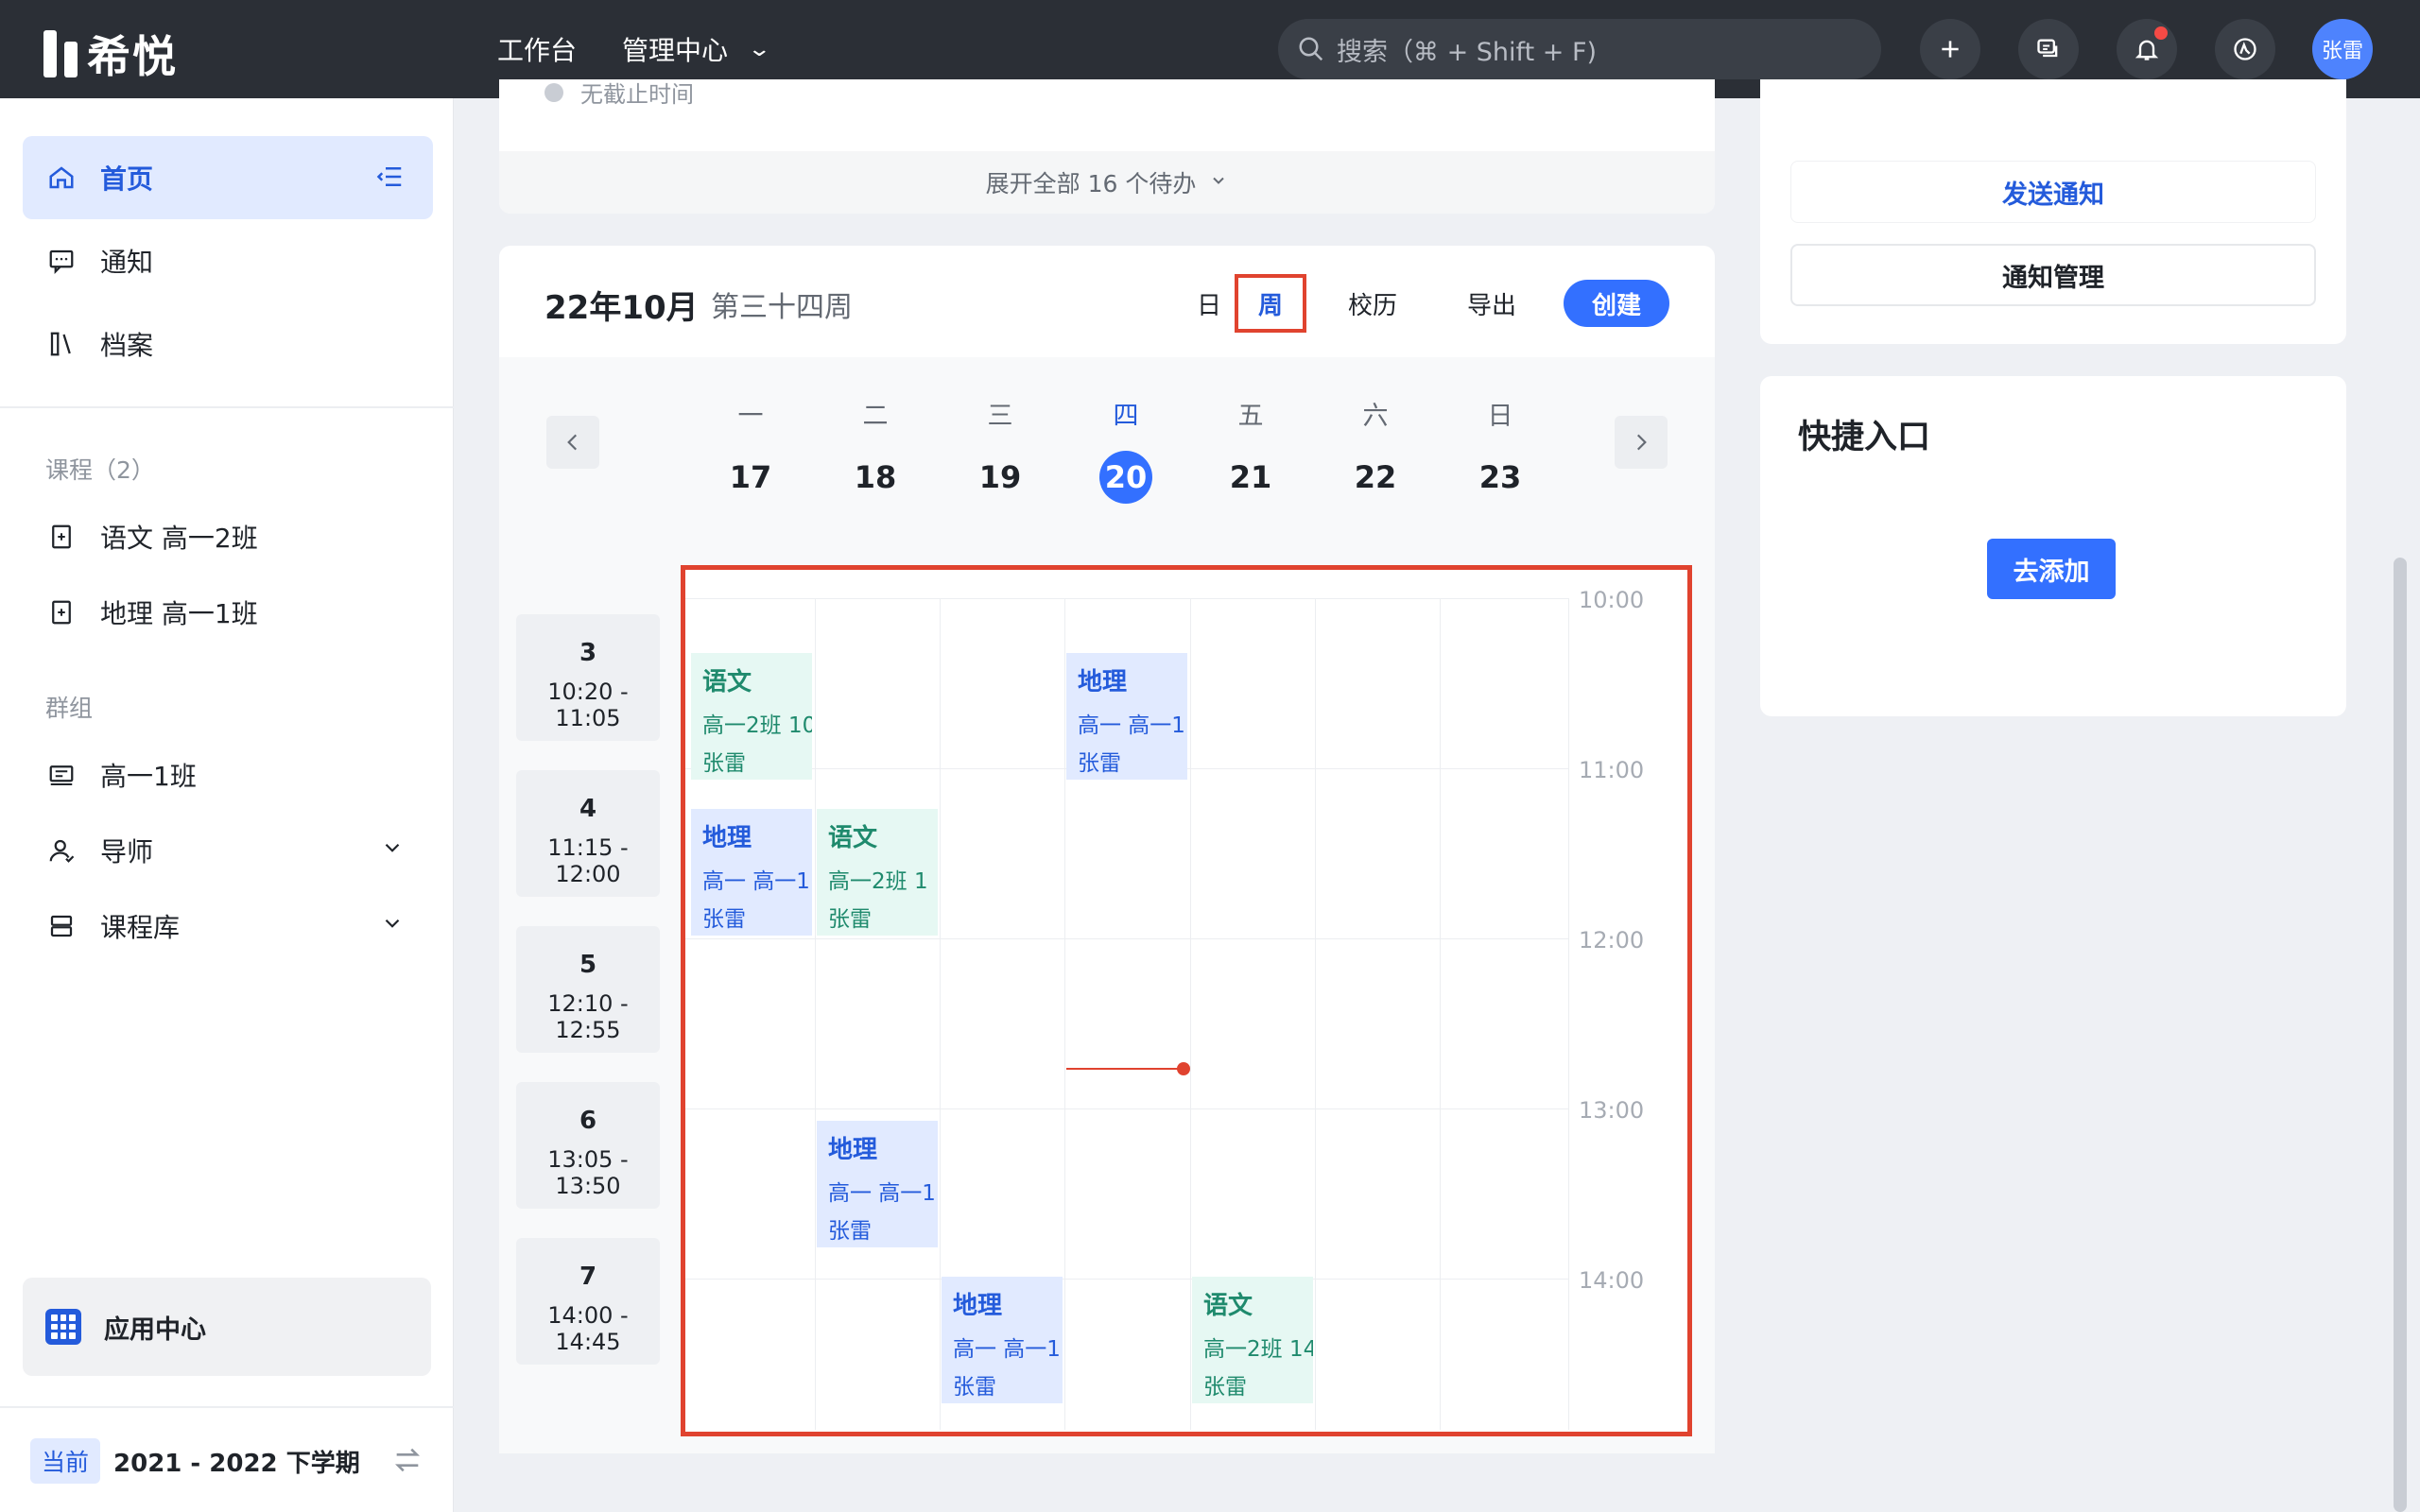 This screenshot has height=1512, width=2420. I want to click on page-scrollbar, so click(2401, 1035).